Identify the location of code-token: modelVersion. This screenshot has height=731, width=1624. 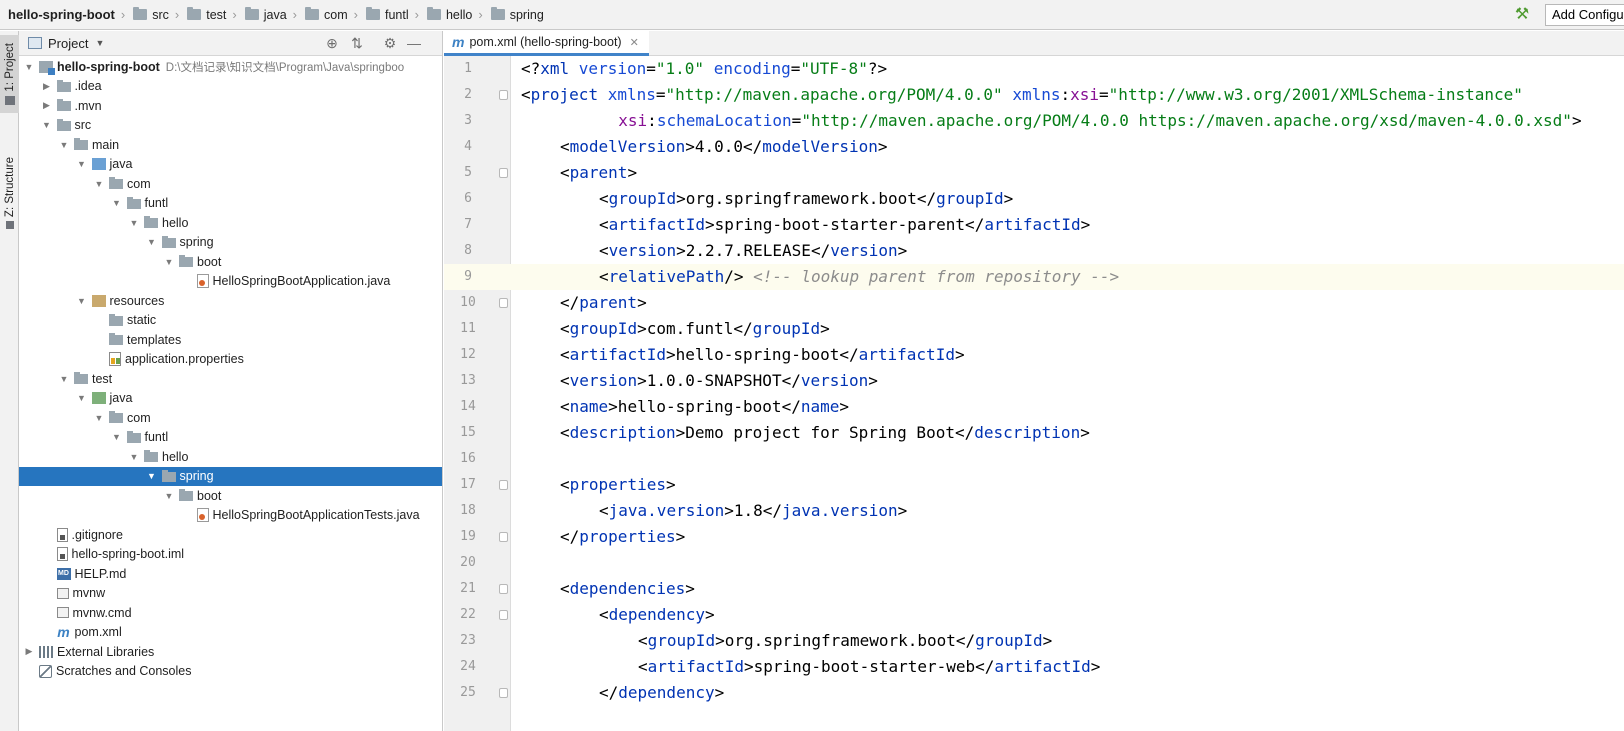
(820, 146).